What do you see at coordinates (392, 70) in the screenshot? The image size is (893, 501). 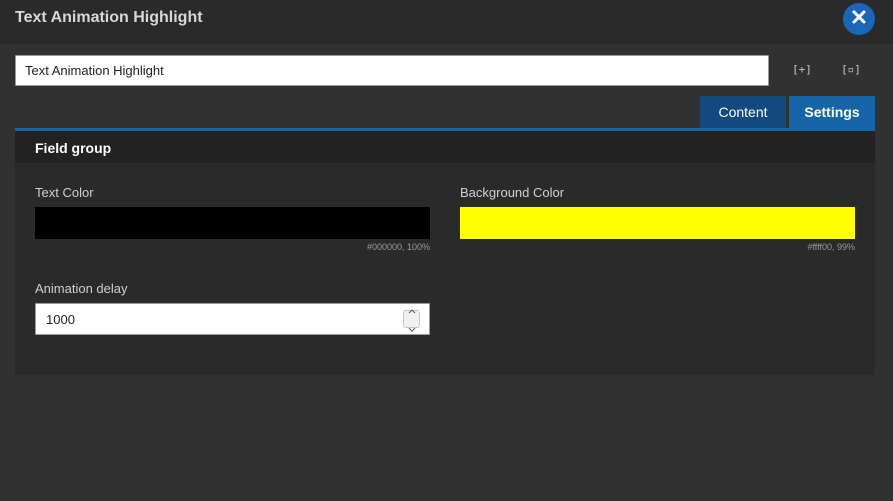 I see `element-name-input` at bounding box center [392, 70].